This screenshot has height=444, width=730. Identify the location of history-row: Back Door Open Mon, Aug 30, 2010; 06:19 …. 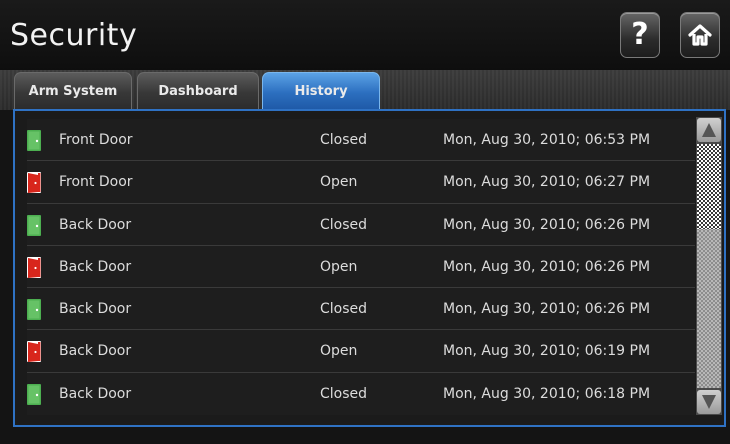
(361, 351).